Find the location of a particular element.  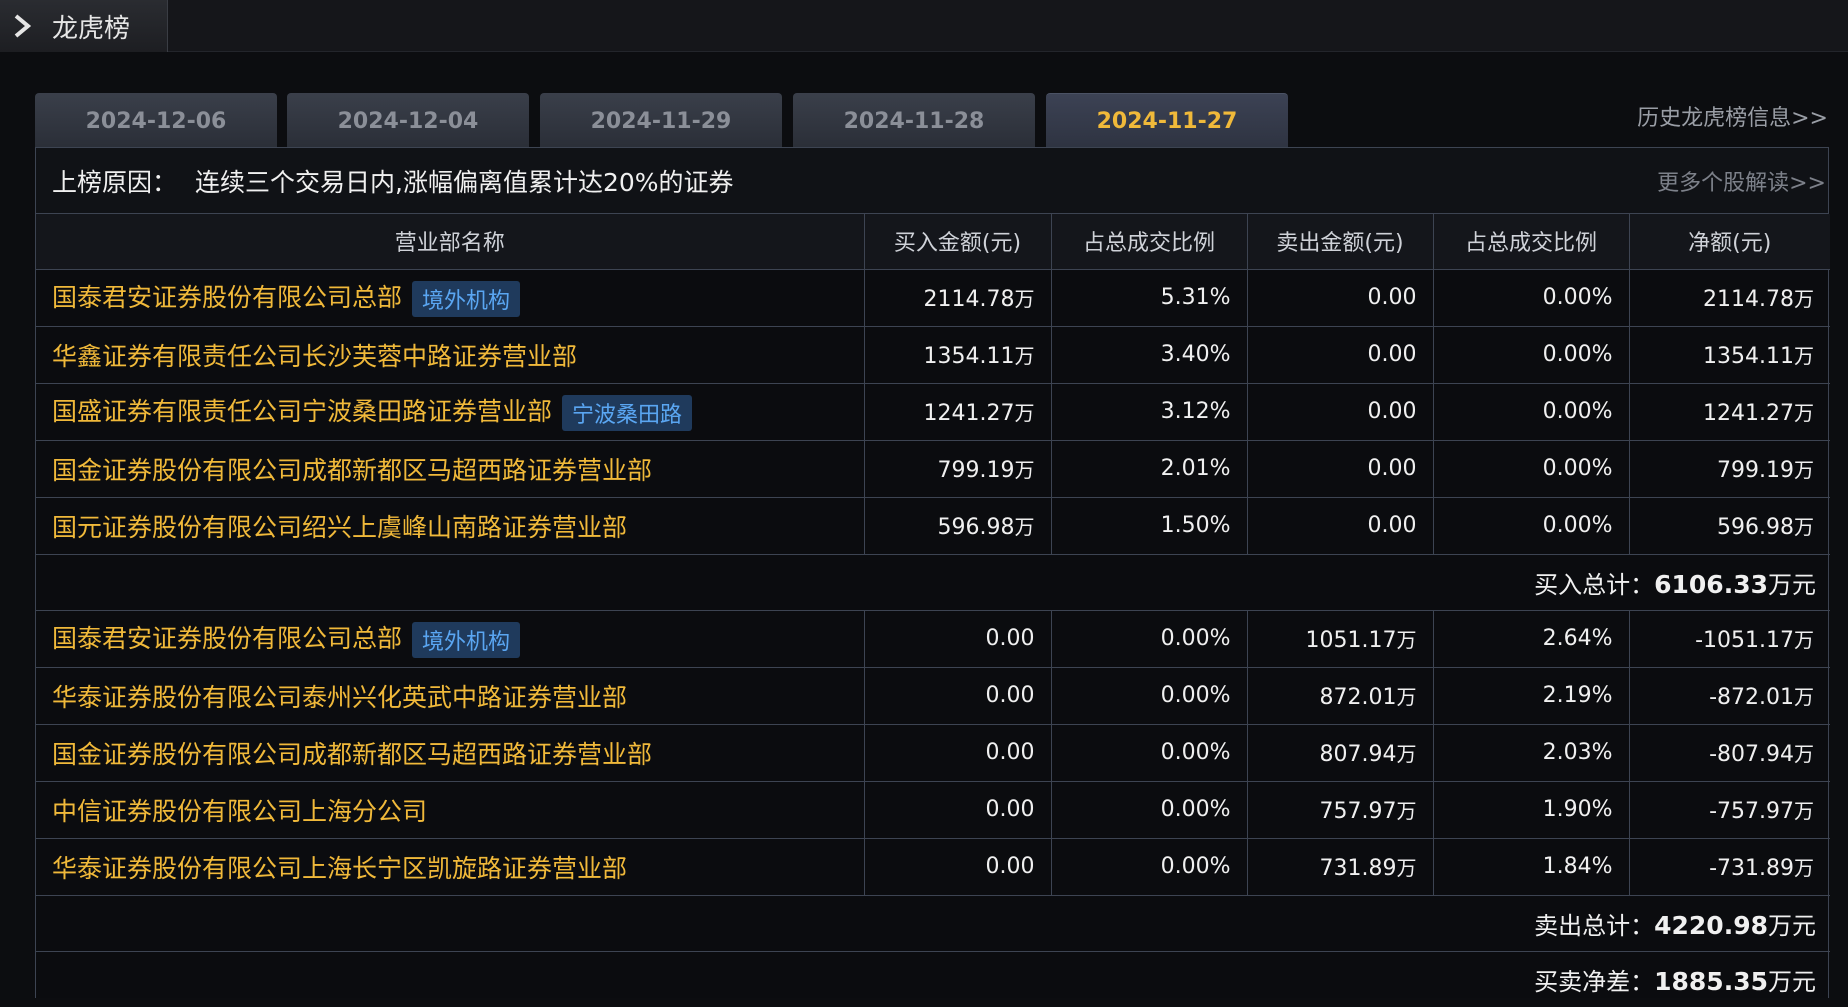

broker-name-cell: 华鑫证券有限责任公司长沙芙蓉中路证券营业部 is located at coordinates (450, 354).